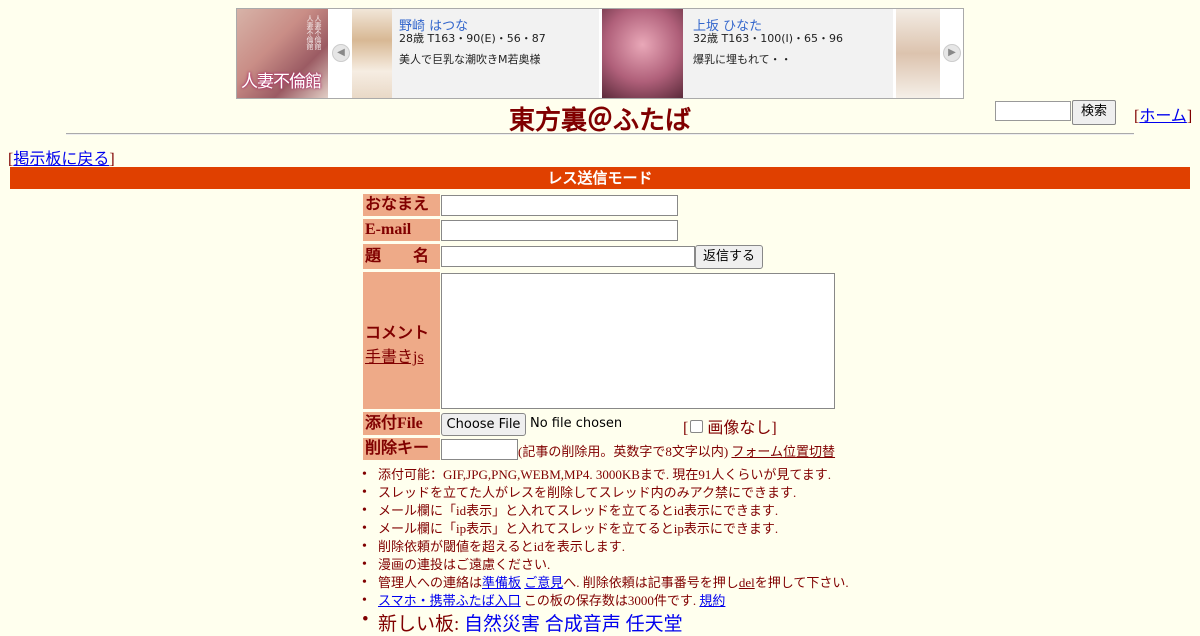 The width and height of the screenshot is (1200, 636). I want to click on feedback-link: ご意見, so click(543, 582).